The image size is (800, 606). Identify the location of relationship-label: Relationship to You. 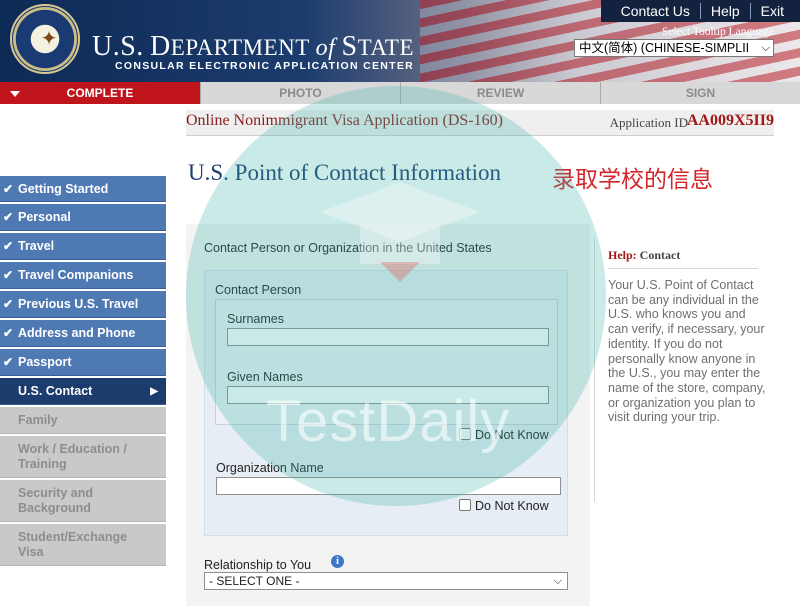
(258, 565).